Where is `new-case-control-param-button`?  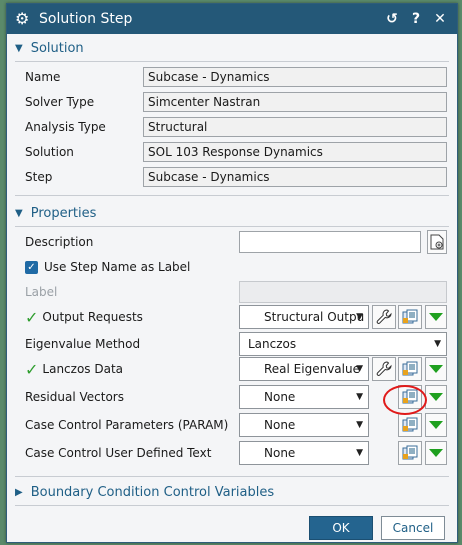
new-case-control-param-button is located at coordinates (410, 425).